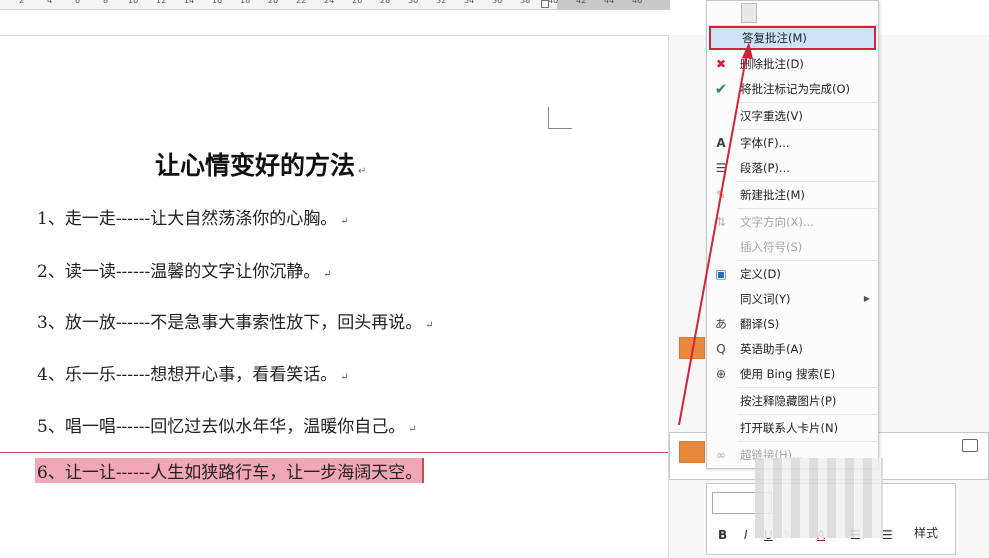 Image resolution: width=989 pixels, height=558 pixels. I want to click on document-title-text: 让心情变好的方法, so click(255, 165).